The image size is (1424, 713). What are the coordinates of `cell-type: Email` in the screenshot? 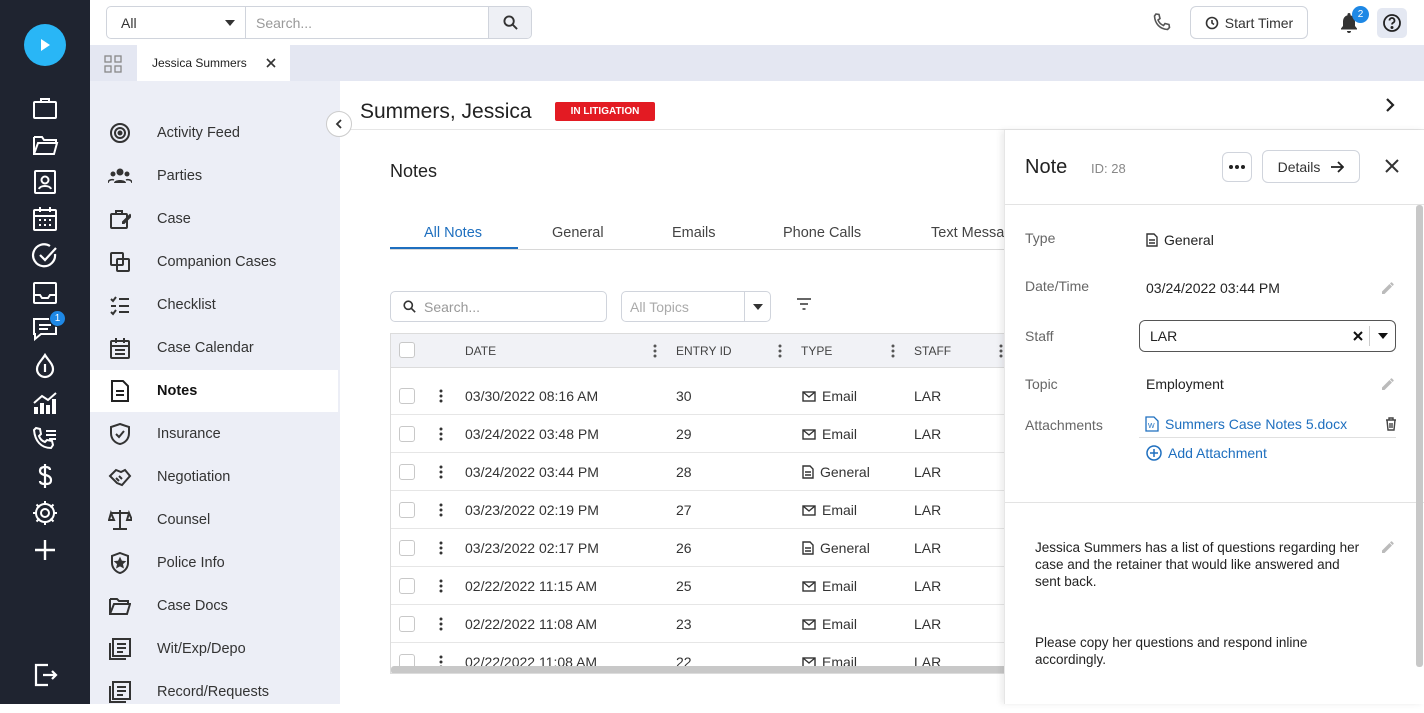 It's located at (829, 510).